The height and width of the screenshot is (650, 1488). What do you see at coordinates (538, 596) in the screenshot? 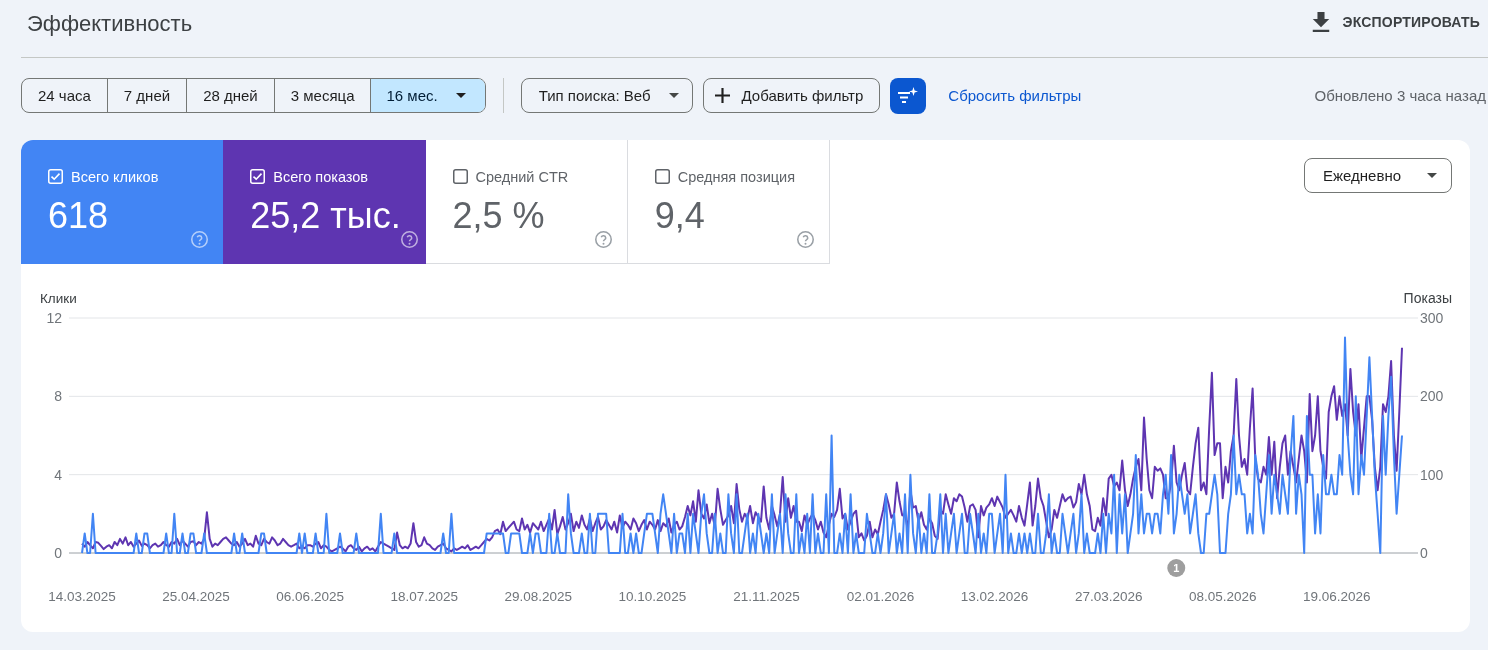
I see `x-axis-label: 29.08.2025` at bounding box center [538, 596].